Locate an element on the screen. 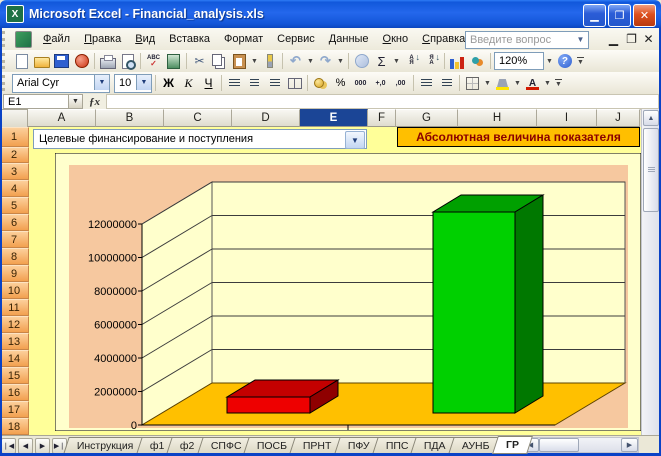 The image size is (661, 456). ask-question-input: Введите вопрос ▼ is located at coordinates (527, 40).